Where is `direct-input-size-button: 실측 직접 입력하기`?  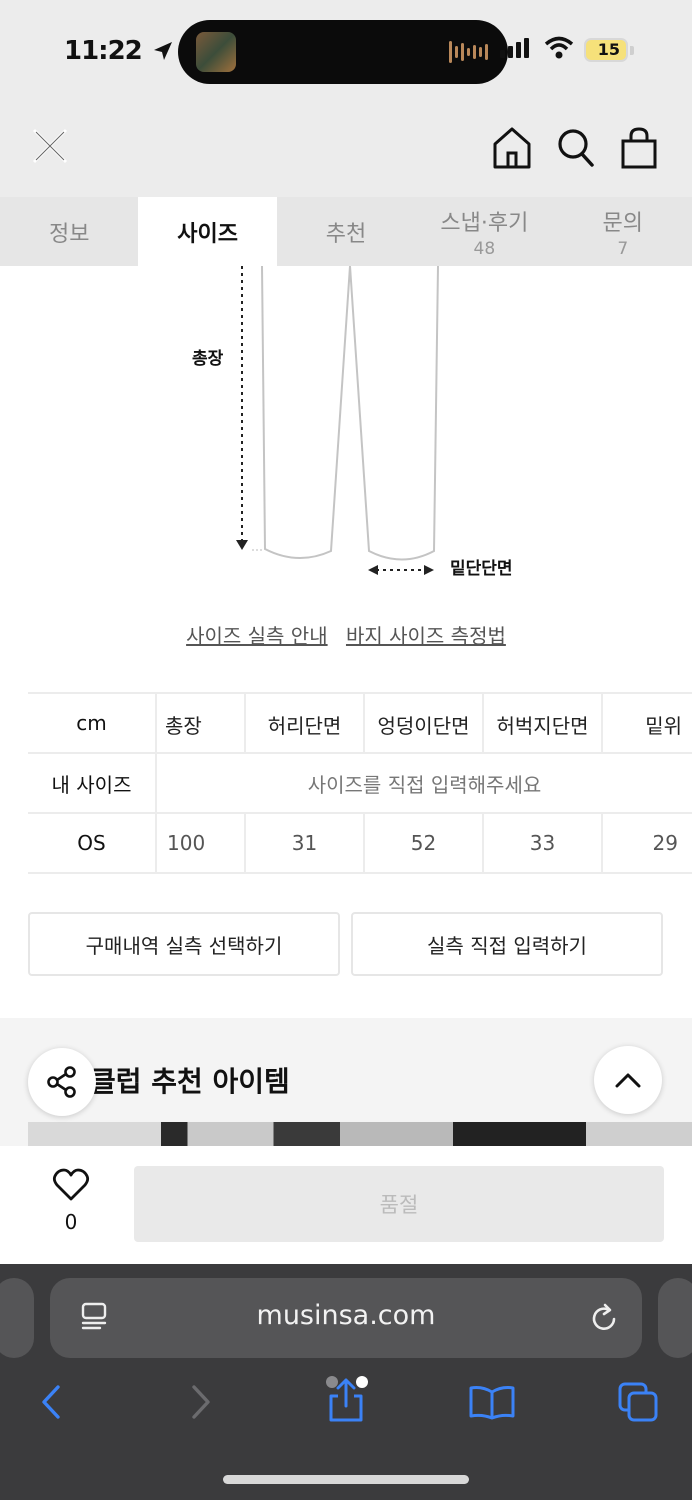 direct-input-size-button: 실측 직접 입력하기 is located at coordinates (507, 944).